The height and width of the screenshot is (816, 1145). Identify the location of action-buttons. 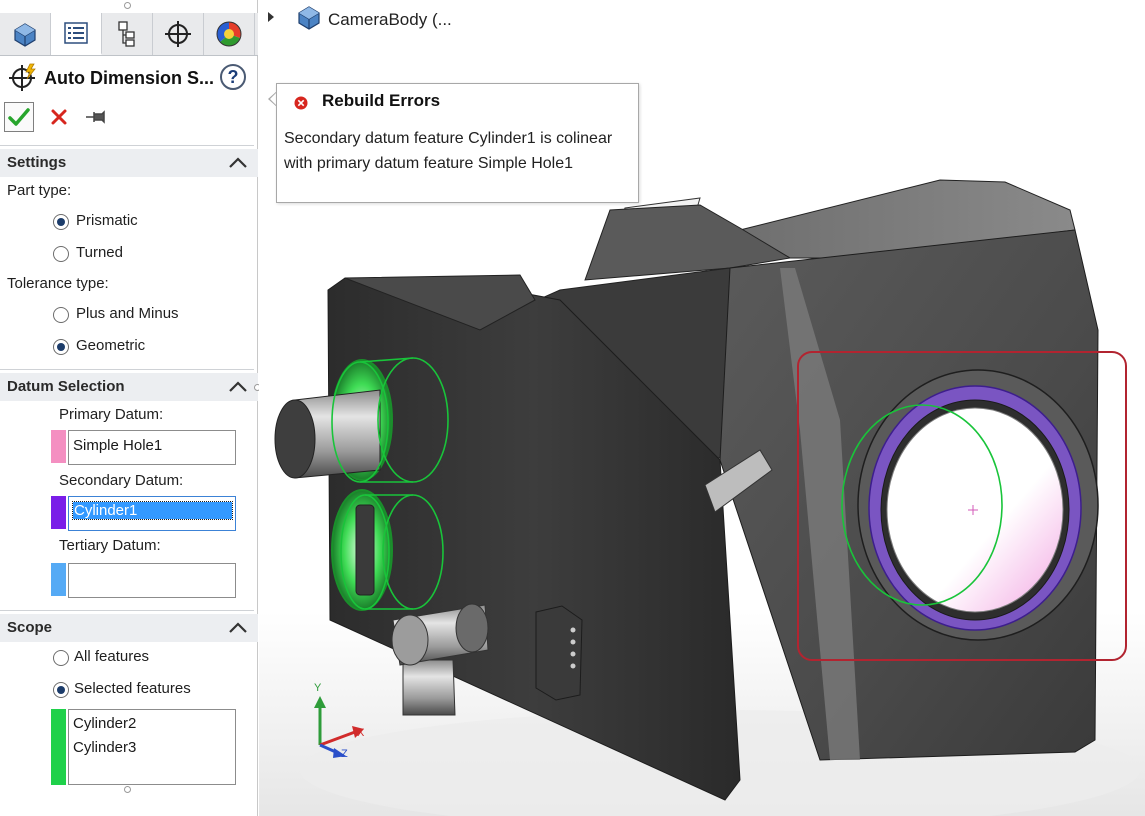
(64, 117).